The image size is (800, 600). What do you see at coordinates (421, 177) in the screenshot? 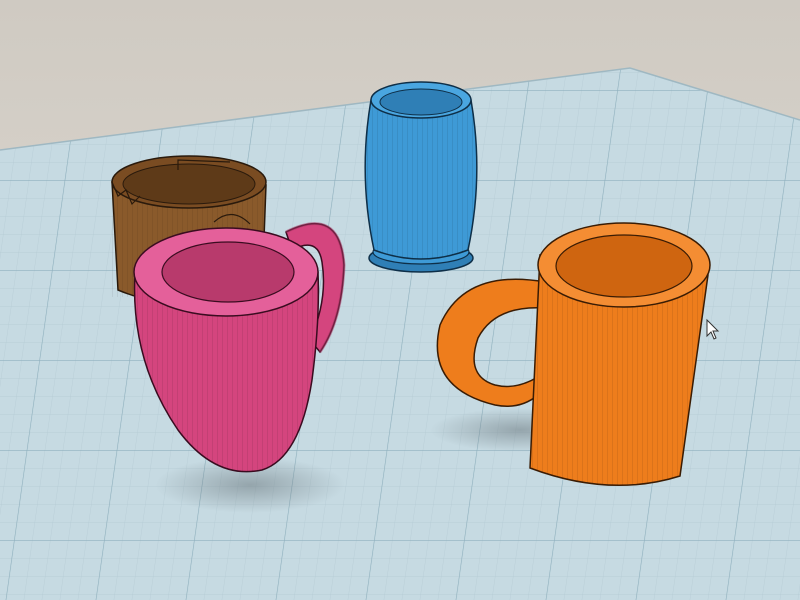
I see `blue-cup` at bounding box center [421, 177].